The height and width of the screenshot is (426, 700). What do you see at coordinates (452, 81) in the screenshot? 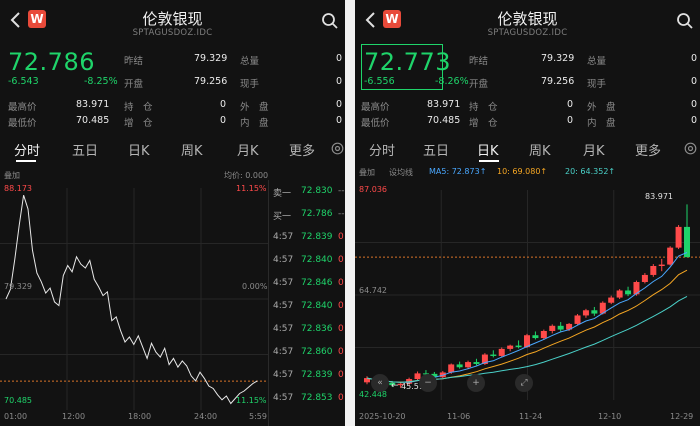
I see `price-change-pct: -8.26%` at bounding box center [452, 81].